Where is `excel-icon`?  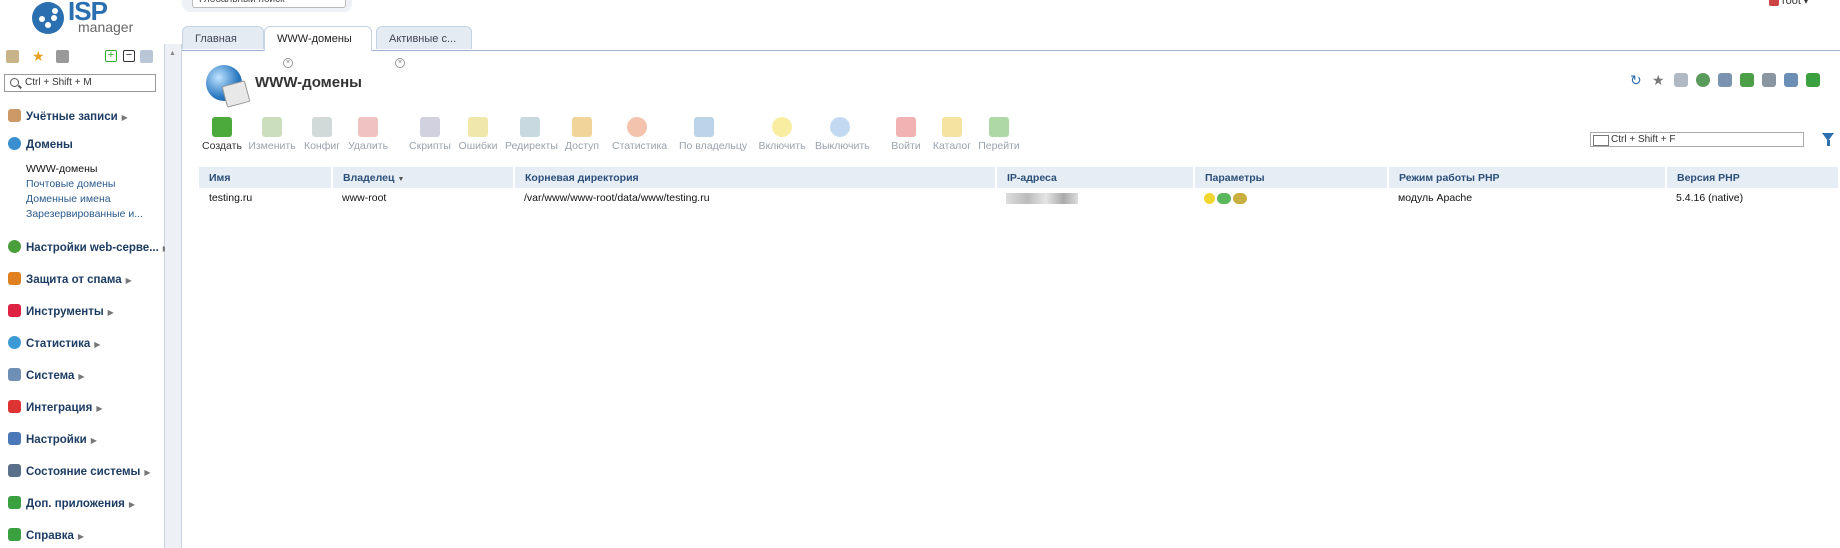 excel-icon is located at coordinates (1813, 80).